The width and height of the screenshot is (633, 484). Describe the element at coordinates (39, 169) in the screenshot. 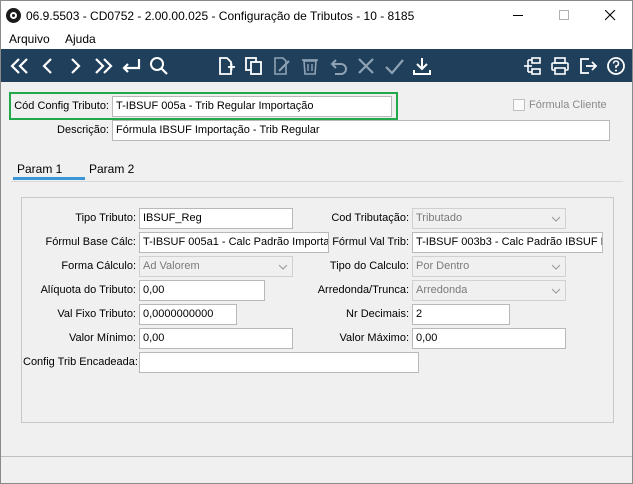

I see `tab-param-1: Param 1` at that location.